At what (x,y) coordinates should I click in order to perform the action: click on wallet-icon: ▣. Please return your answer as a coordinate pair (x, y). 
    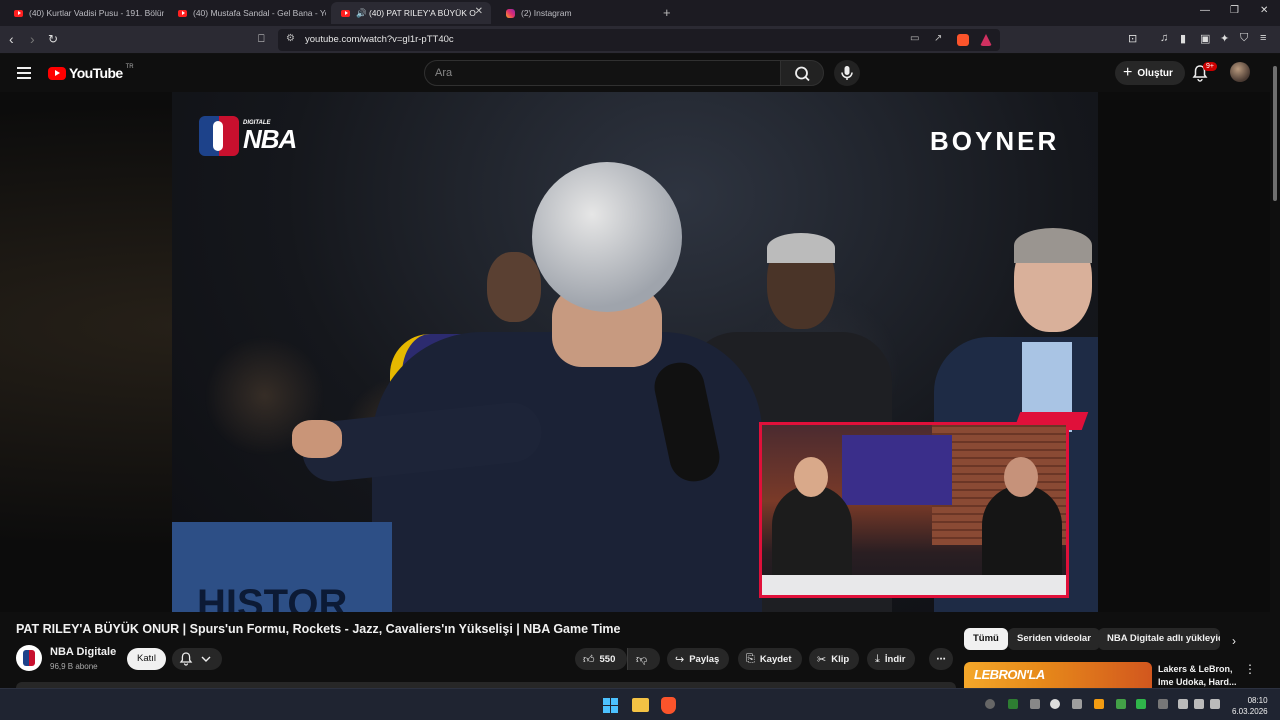
    Looking at the image, I should click on (1205, 38).